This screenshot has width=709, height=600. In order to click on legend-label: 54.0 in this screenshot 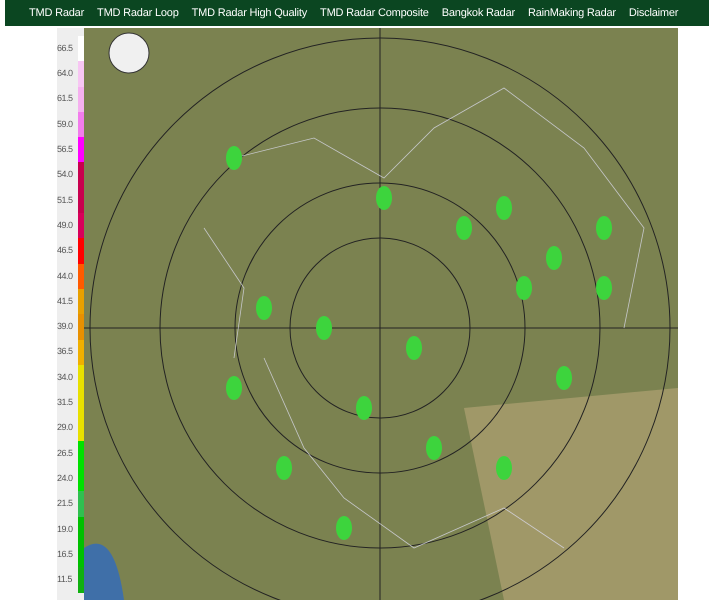, I will do `click(65, 175)`.